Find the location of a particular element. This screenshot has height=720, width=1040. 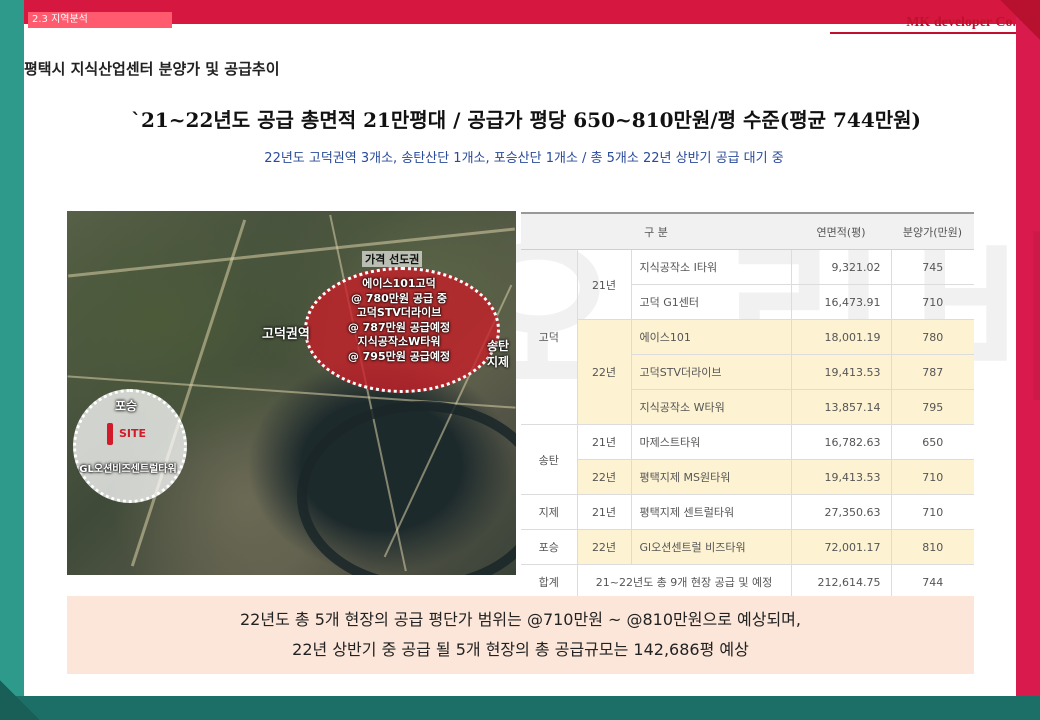

table-row: 고덕 21년 지식공작소 I타워 9,321.02 745 is located at coordinates (747, 337).